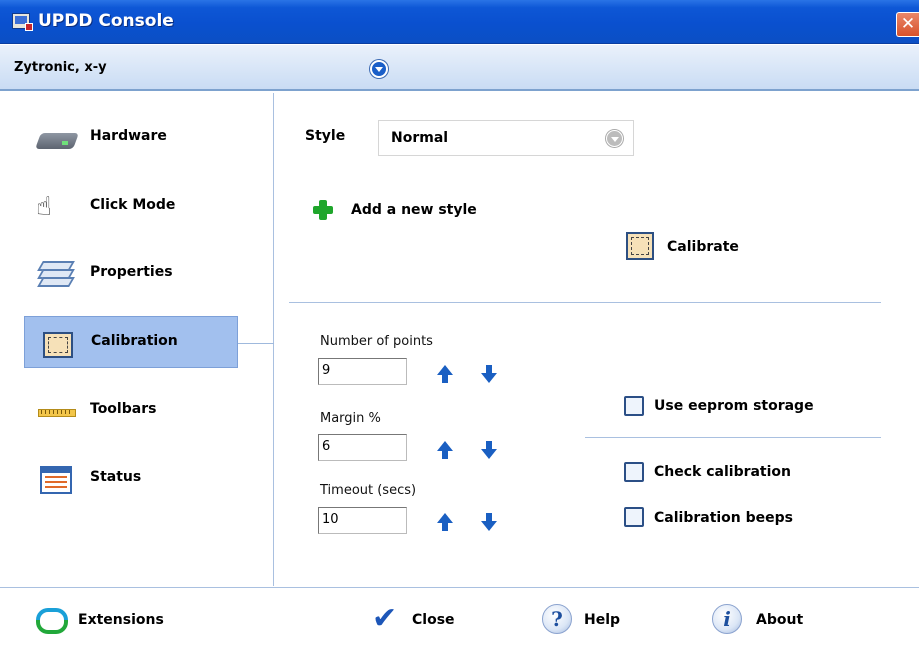 The width and height of the screenshot is (919, 657). I want to click on window-title: UPDD Console, so click(106, 21).